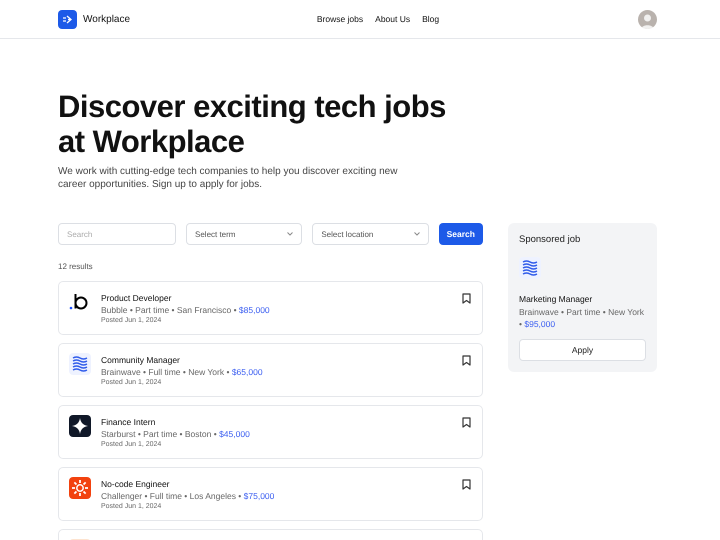 This screenshot has width=720, height=540. I want to click on job-title: Community Manager, so click(141, 360).